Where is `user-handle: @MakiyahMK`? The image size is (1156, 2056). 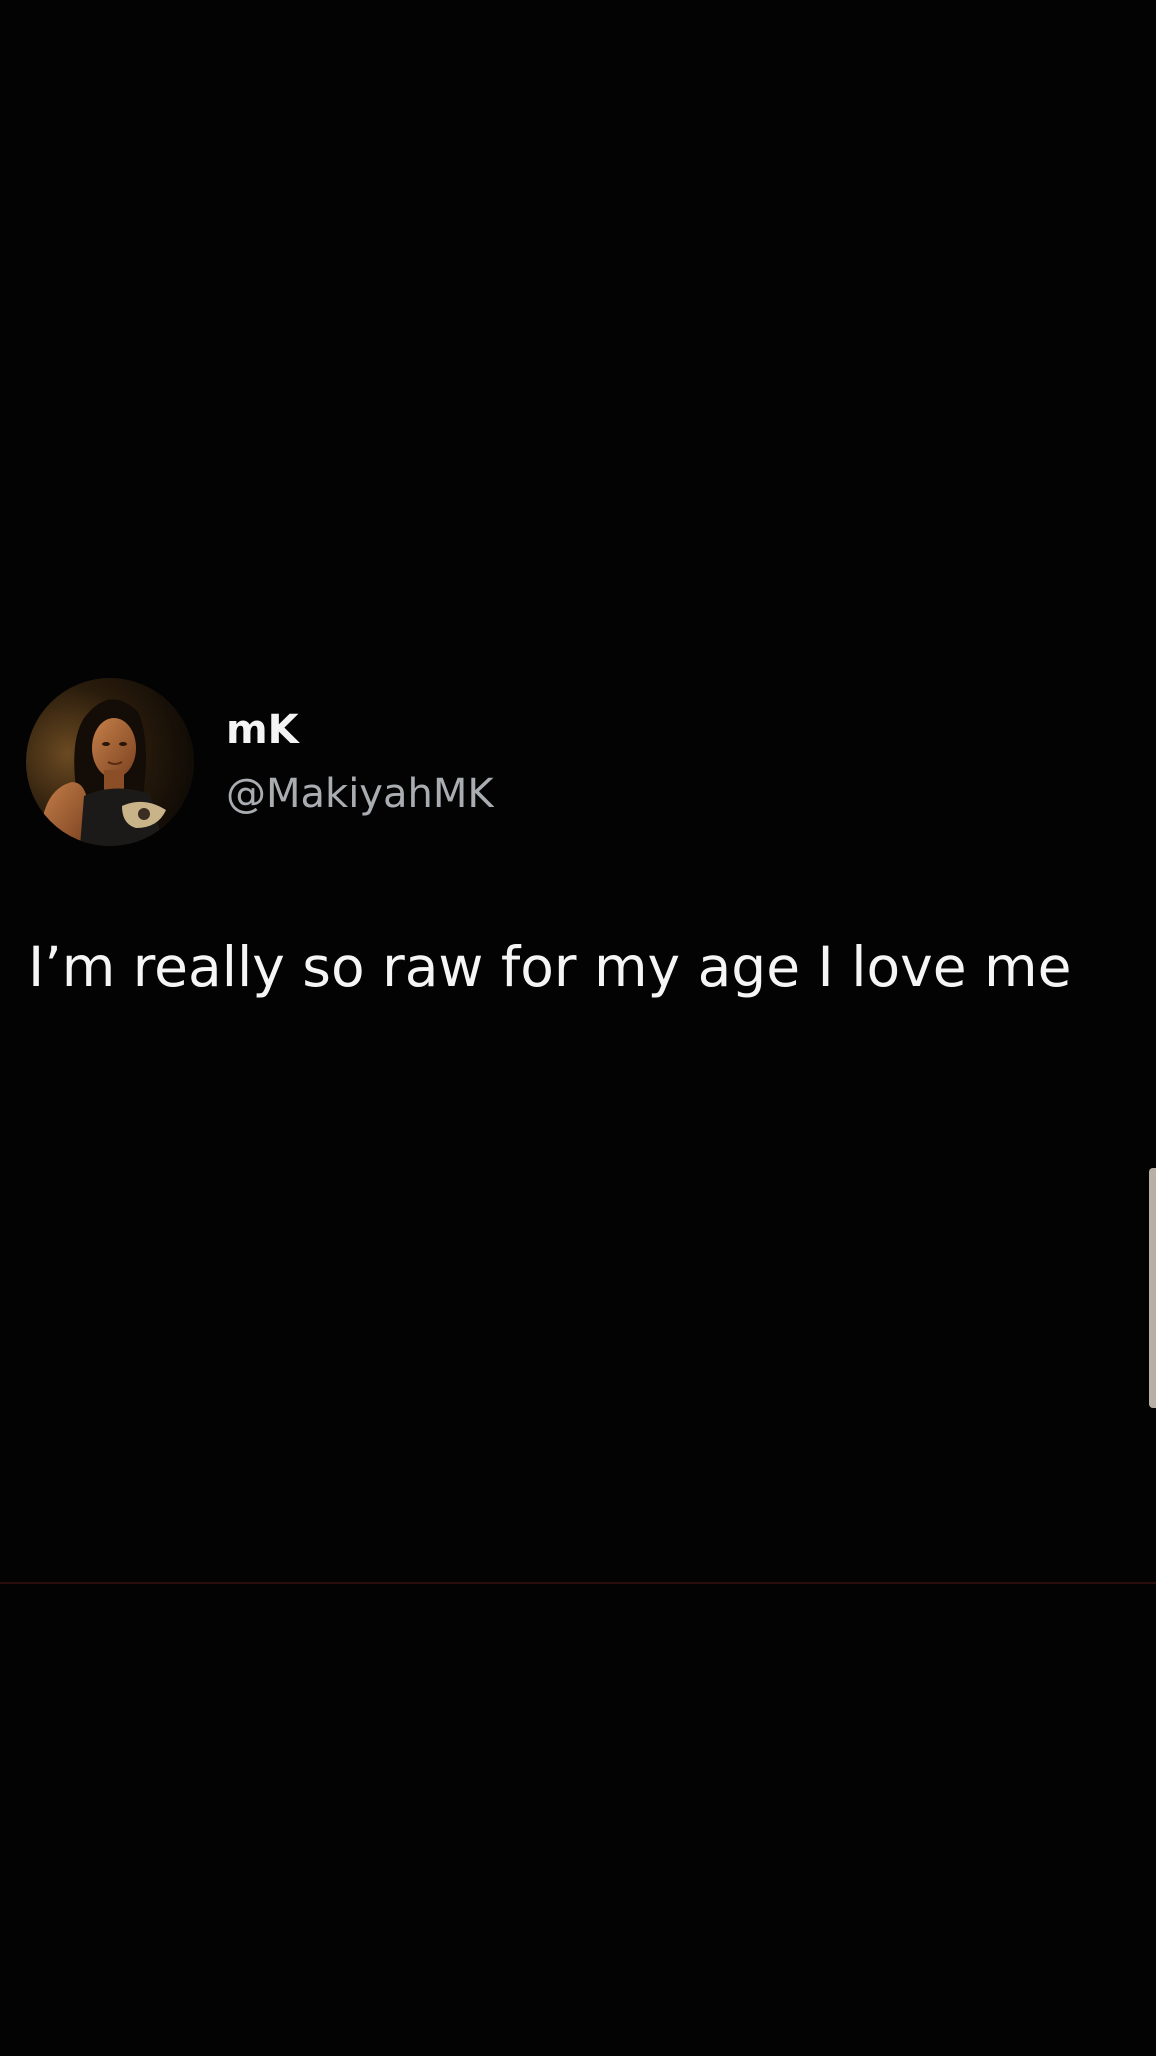
user-handle: @MakiyahMK is located at coordinates (360, 794).